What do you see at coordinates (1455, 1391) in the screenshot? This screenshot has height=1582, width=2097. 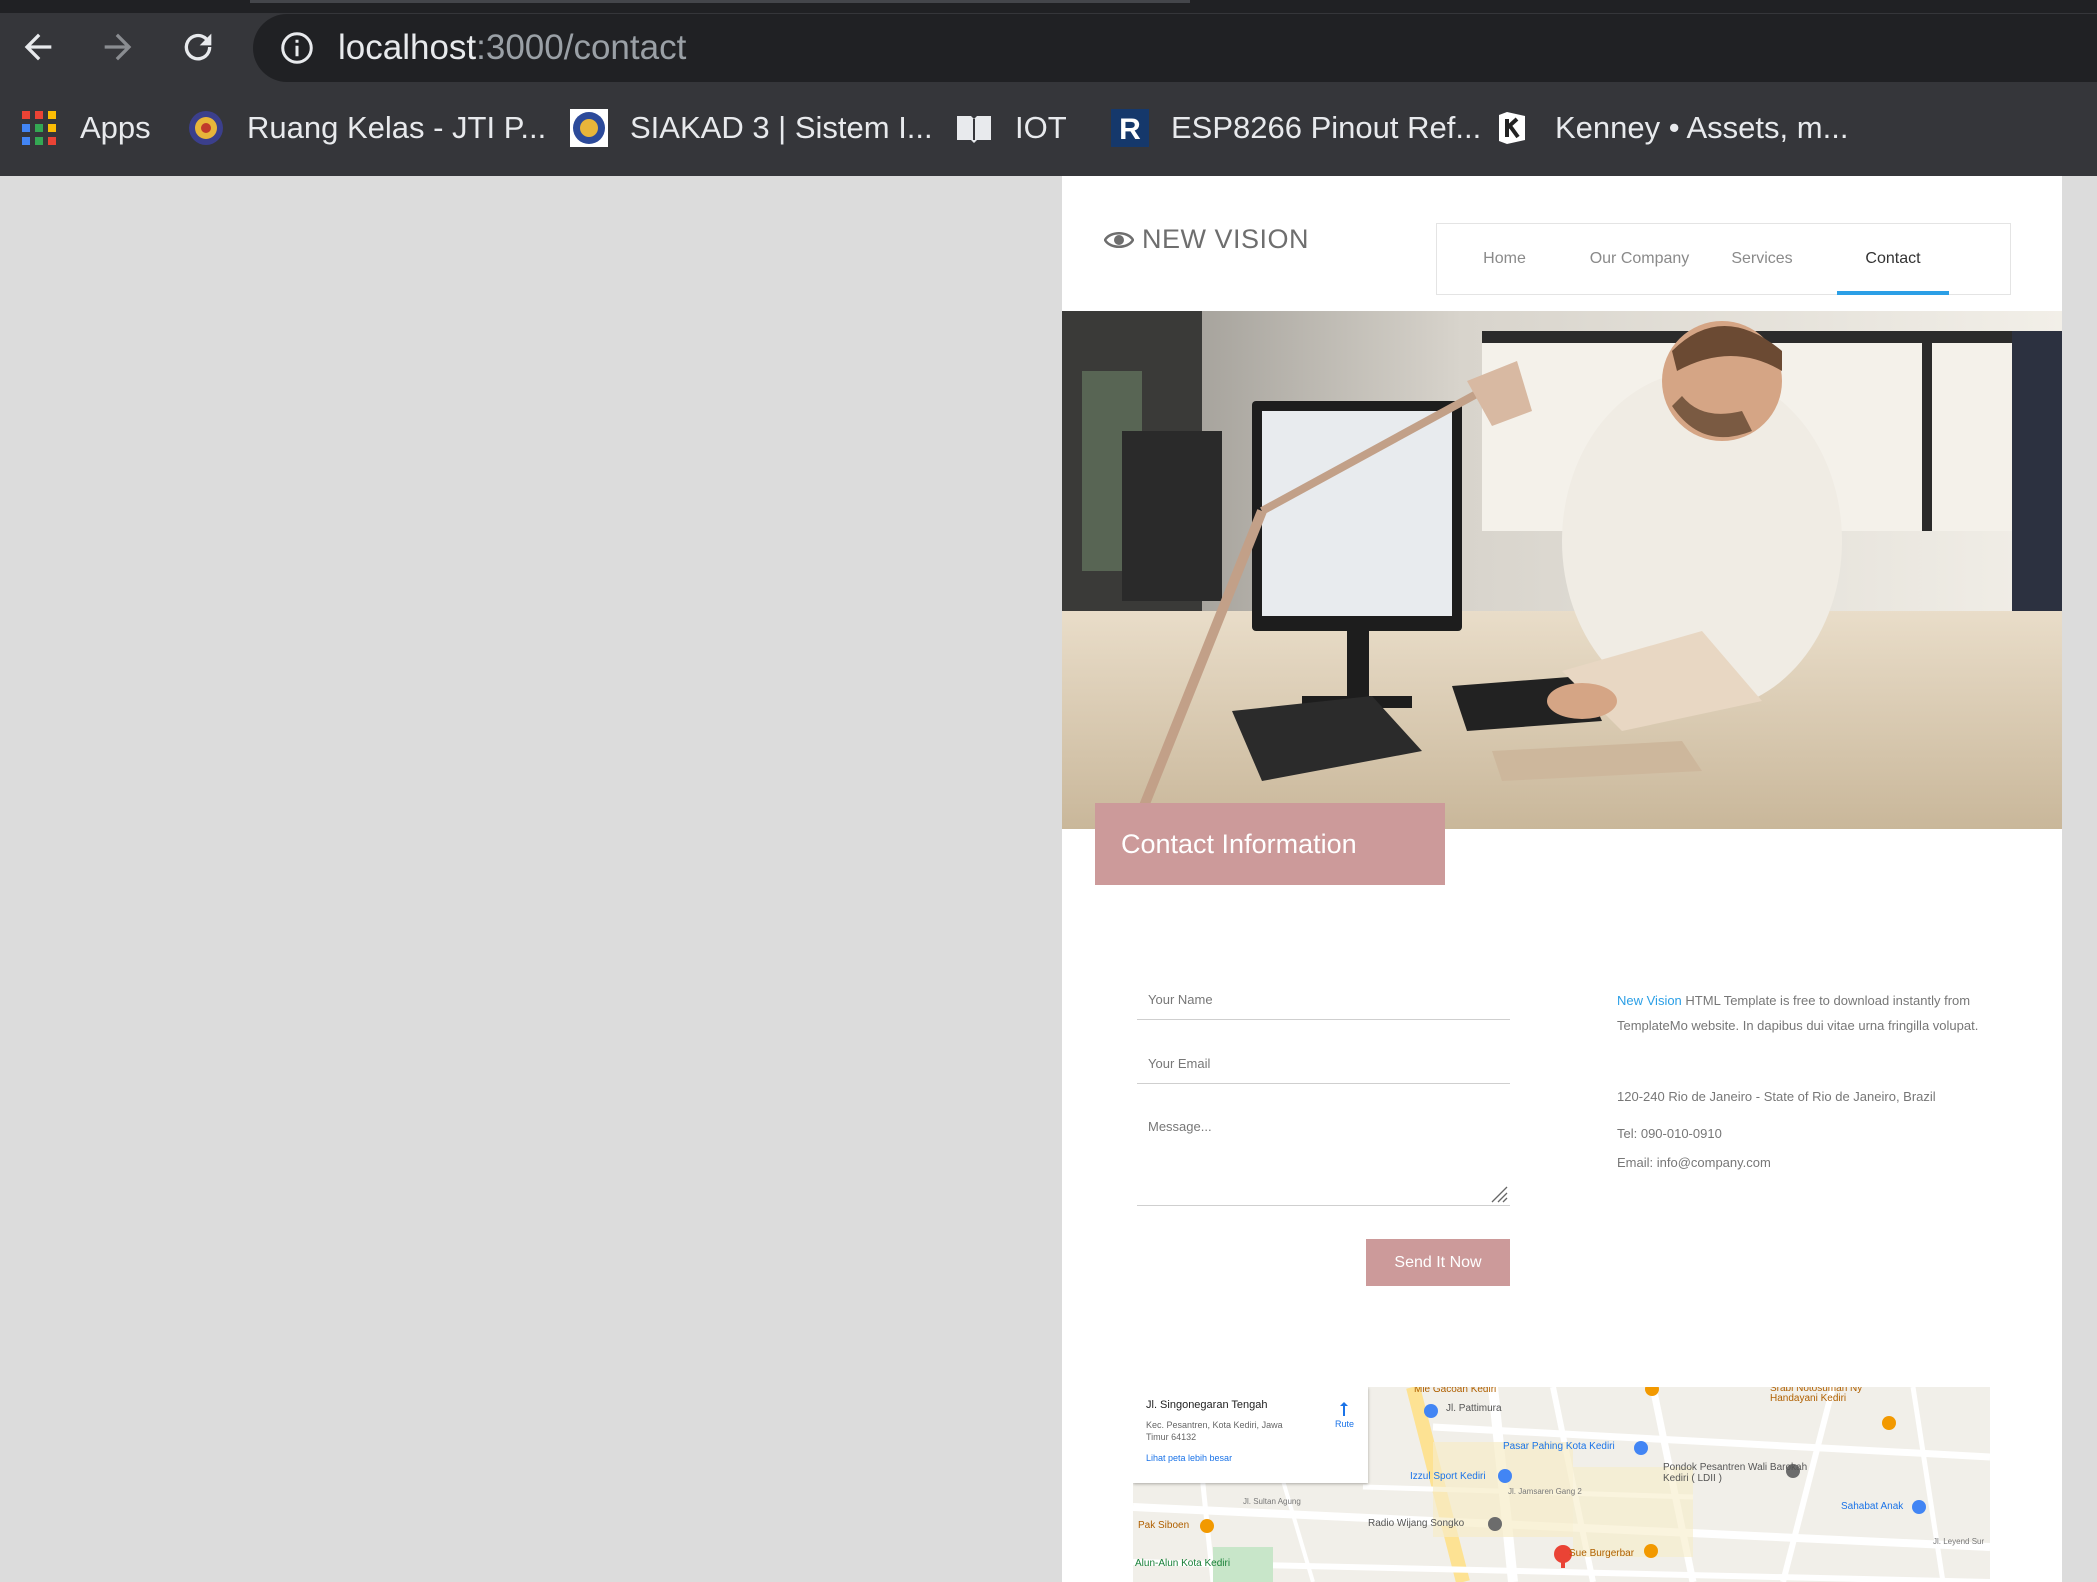 I see `map-label: Mie Gacoan Kediri` at bounding box center [1455, 1391].